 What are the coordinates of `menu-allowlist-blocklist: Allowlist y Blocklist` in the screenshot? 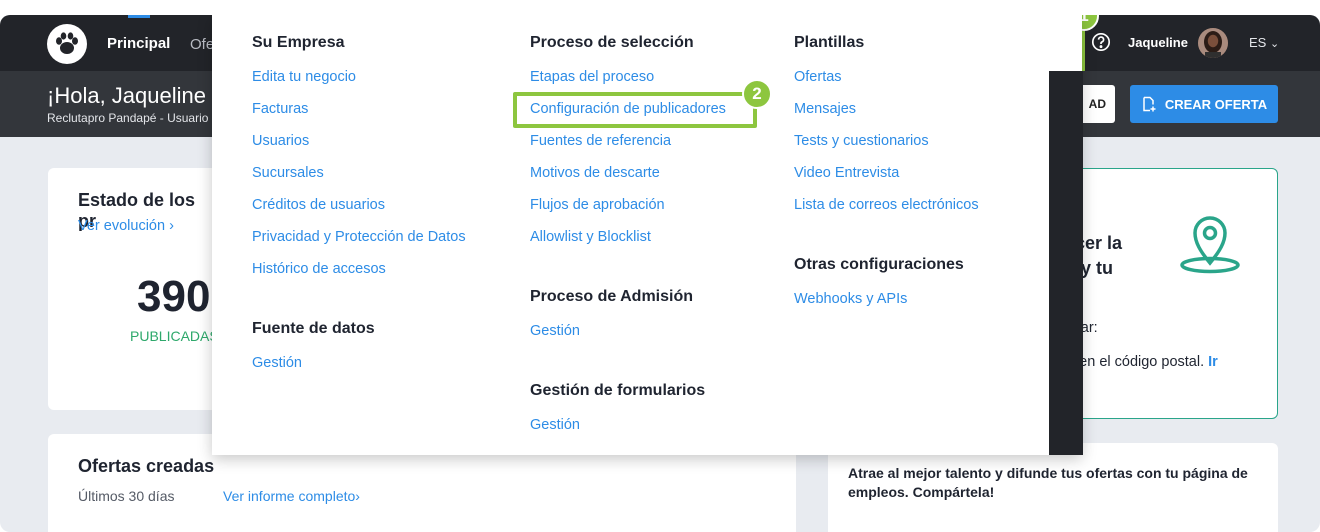 It's located at (590, 237).